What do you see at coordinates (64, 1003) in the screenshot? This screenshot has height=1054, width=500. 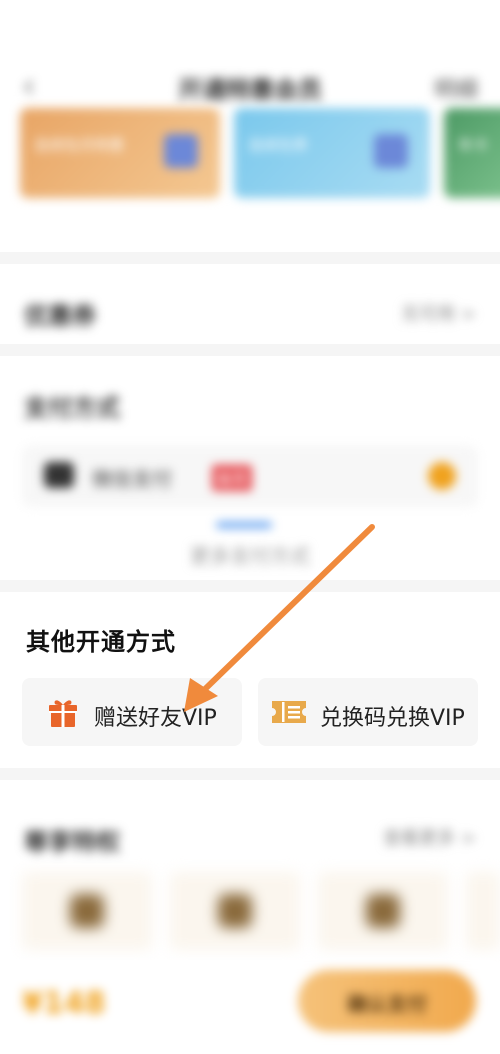 I see `price-total: ¥148` at bounding box center [64, 1003].